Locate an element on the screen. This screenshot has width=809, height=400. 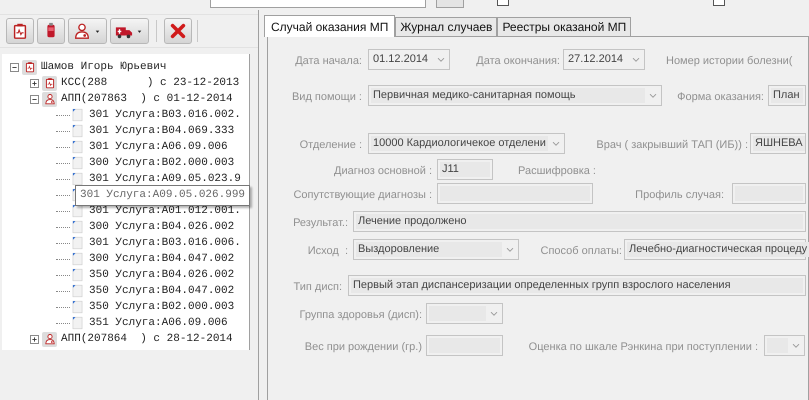
input-field: Лечебно-диагностическая процеду is located at coordinates (715, 249).